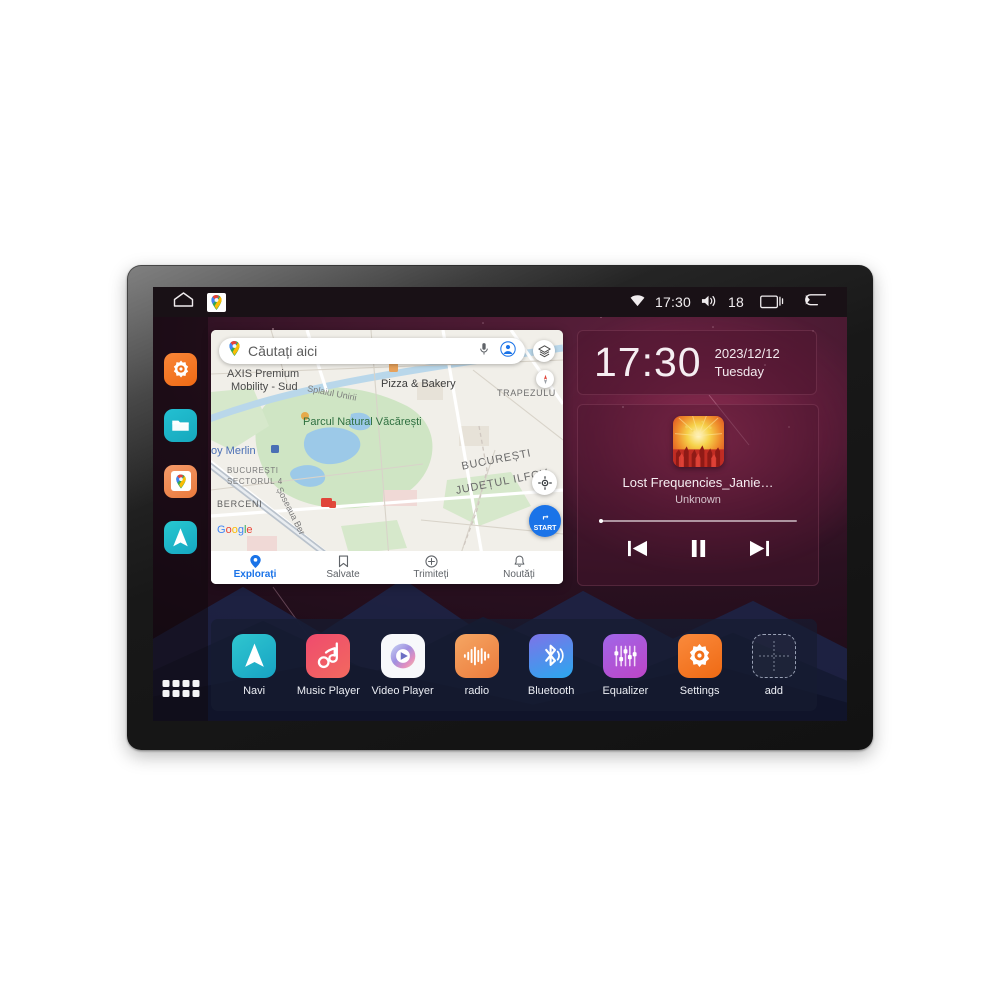  Describe the element at coordinates (544, 351) in the screenshot. I see `map-layers-button` at that location.